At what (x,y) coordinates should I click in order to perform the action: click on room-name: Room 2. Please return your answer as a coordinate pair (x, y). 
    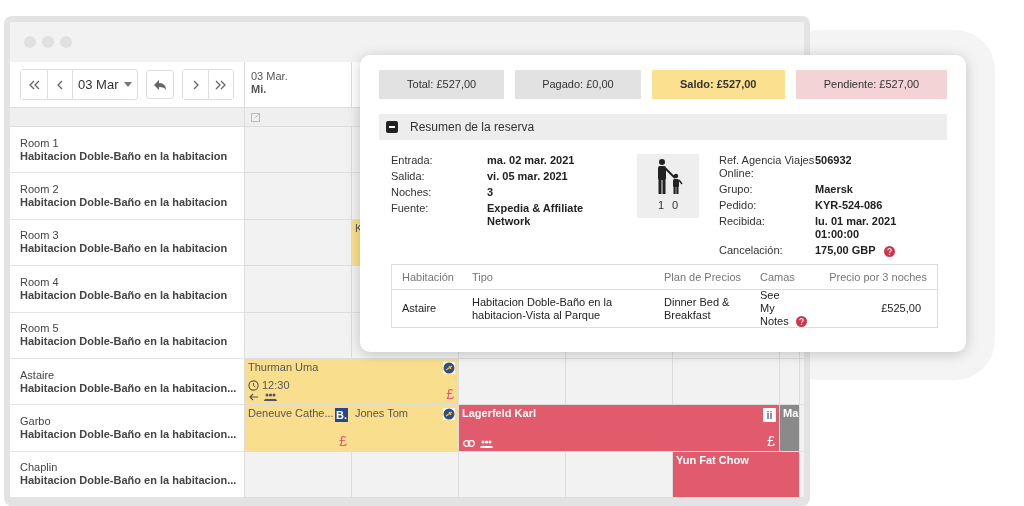
    Looking at the image, I should click on (40, 190).